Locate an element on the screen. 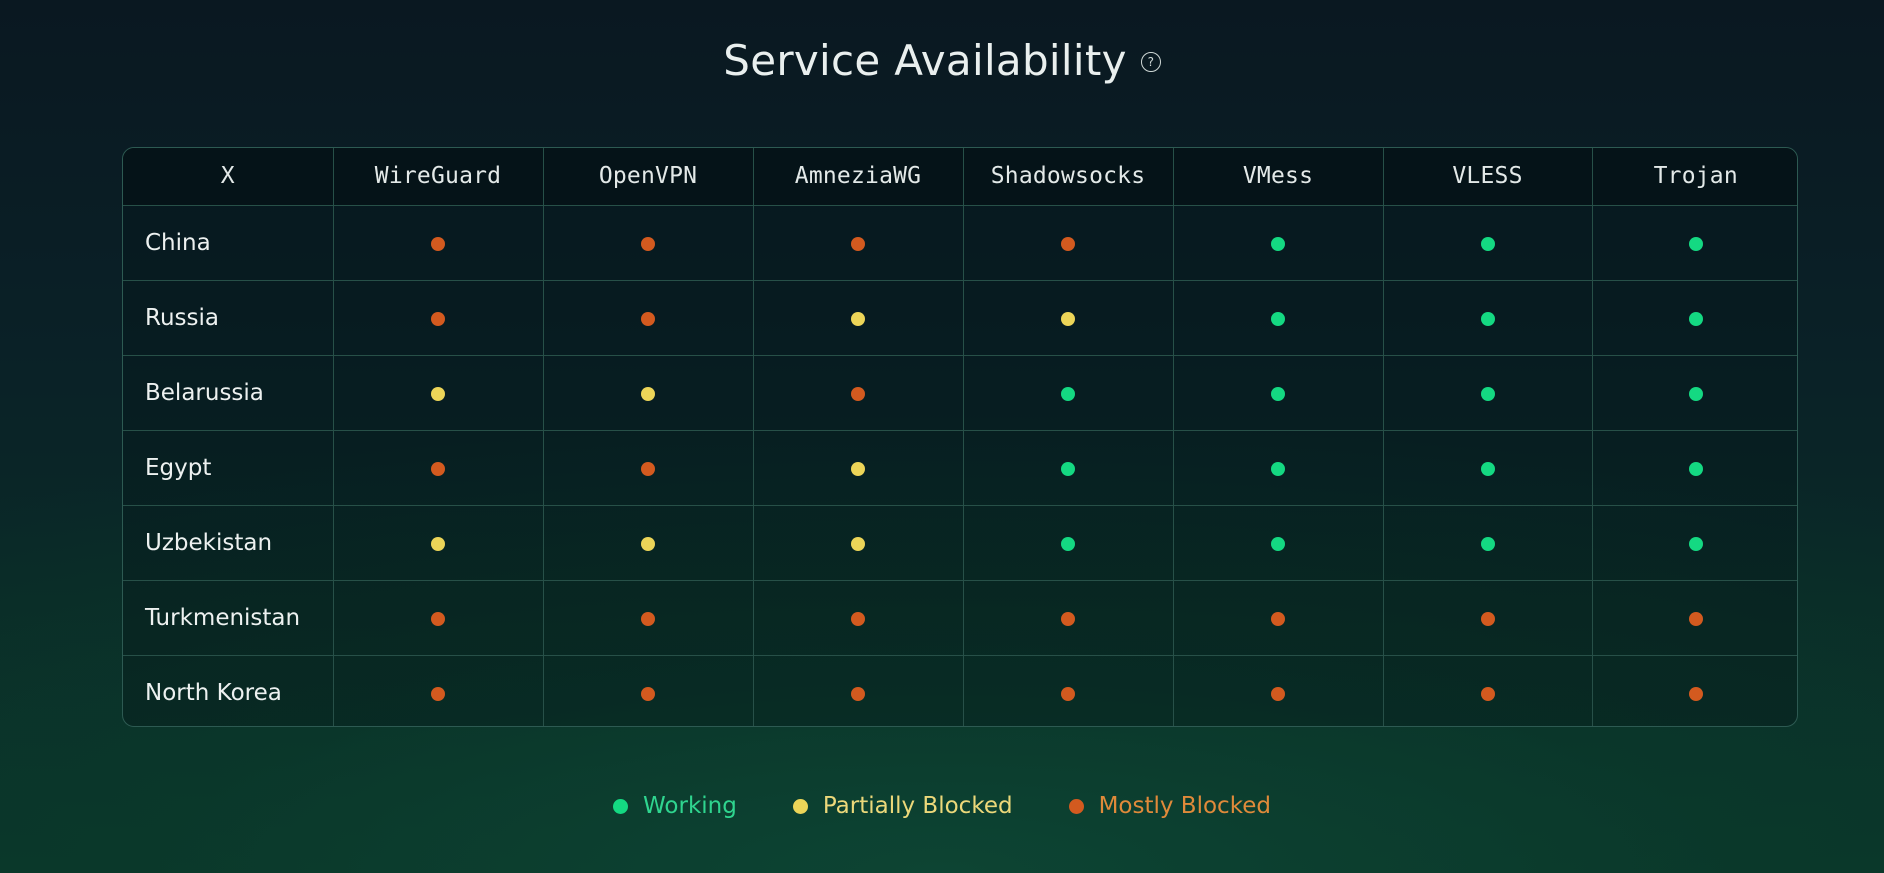 The height and width of the screenshot is (873, 1884). legend-label: Partially Blocked is located at coordinates (917, 805).